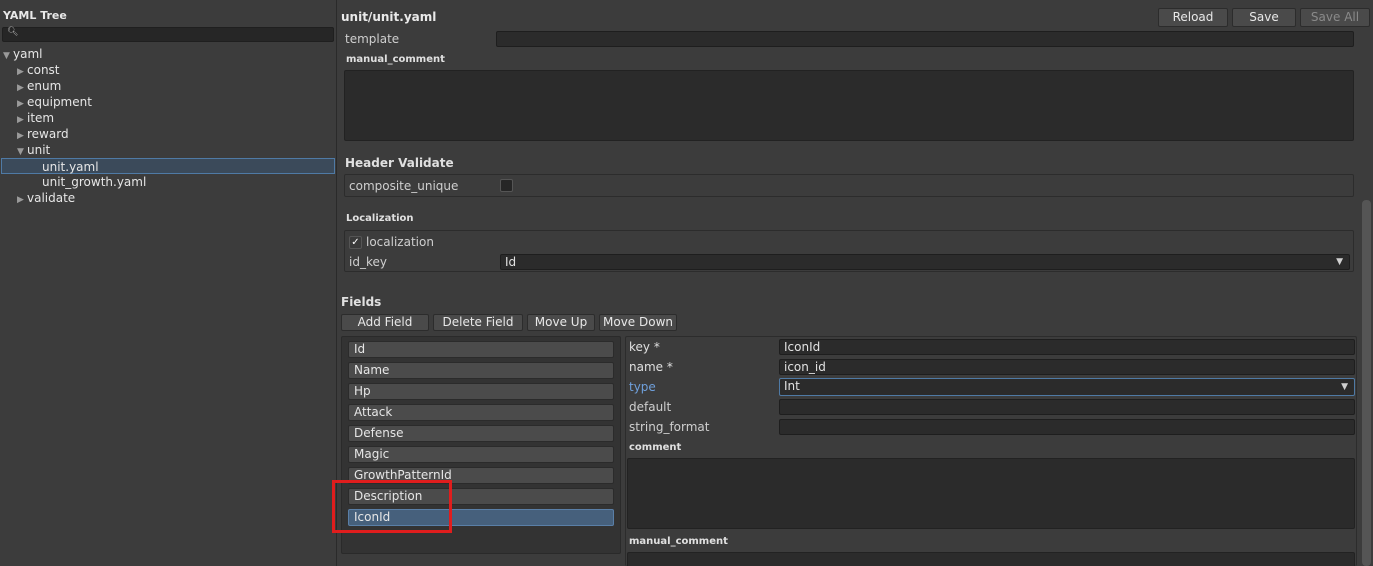  Describe the element at coordinates (385, 322) in the screenshot. I see `add-field-button: Add Field` at that location.